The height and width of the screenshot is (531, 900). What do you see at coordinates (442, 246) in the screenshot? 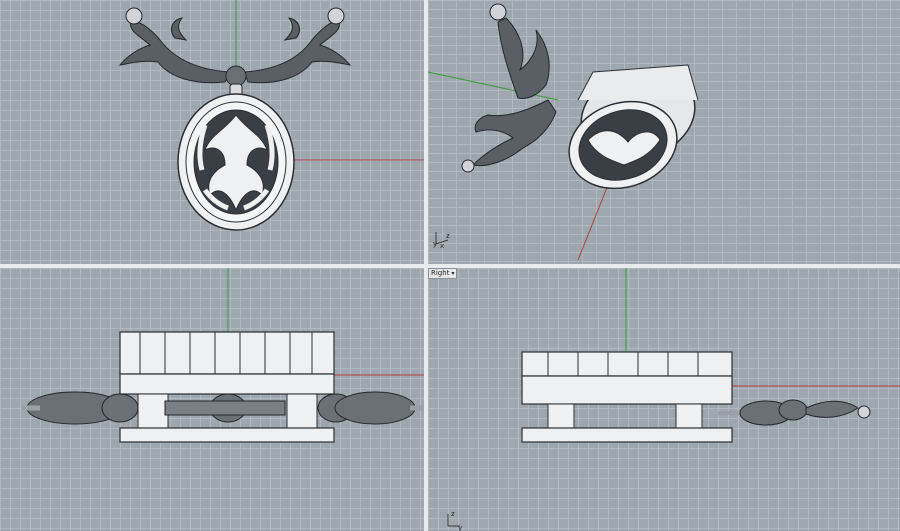
I see `axis-x-label: x` at bounding box center [442, 246].